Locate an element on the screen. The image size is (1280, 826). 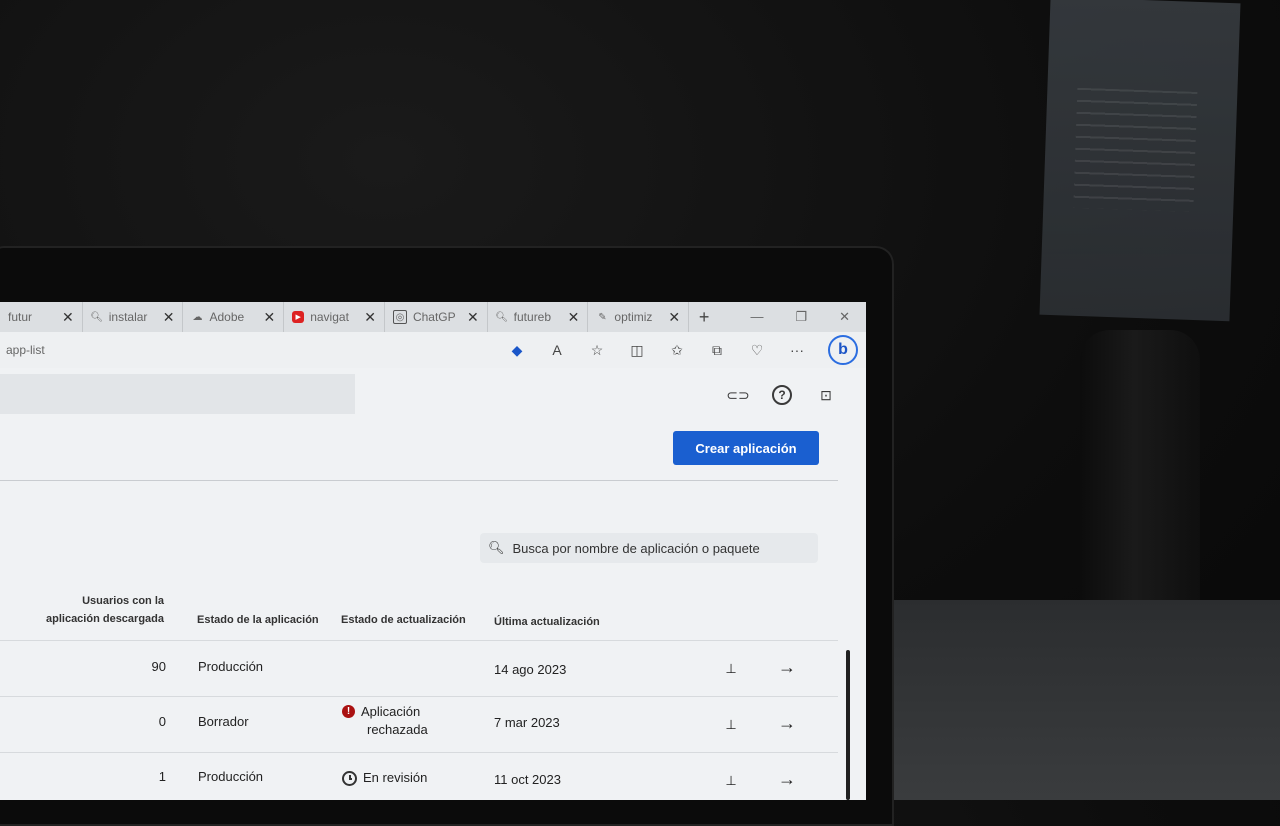
cloud-icon: ☁ is located at coordinates (197, 317).